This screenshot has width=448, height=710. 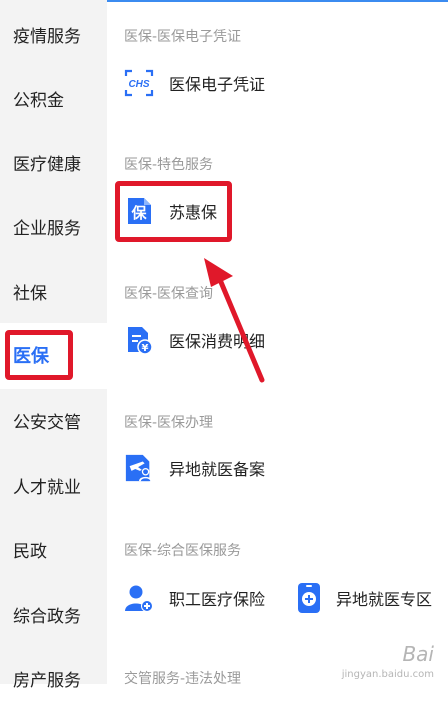 What do you see at coordinates (418, 654) in the screenshot?
I see `watermark-logo: Bai` at bounding box center [418, 654].